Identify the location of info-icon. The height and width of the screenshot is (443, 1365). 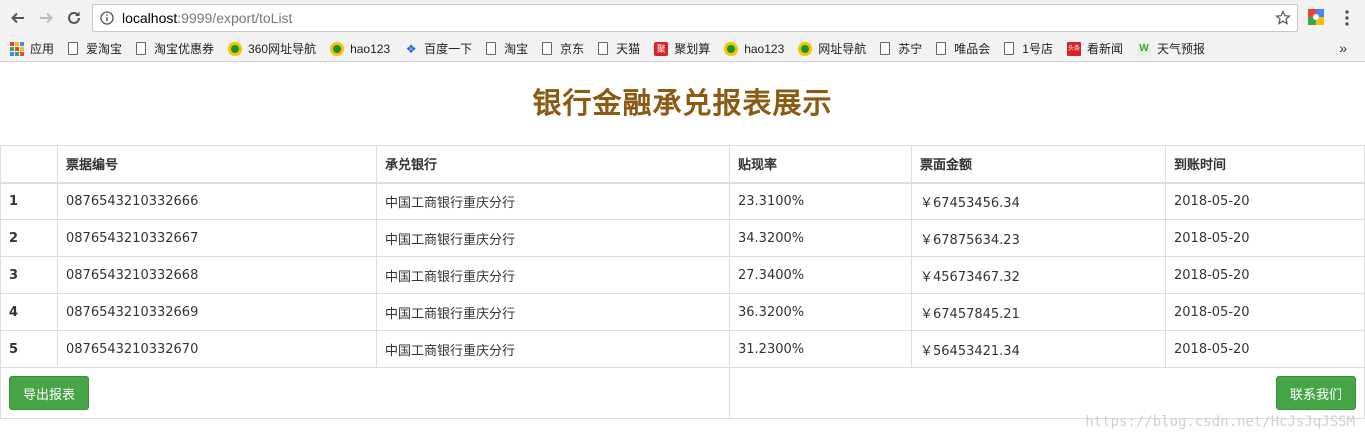
(107, 18).